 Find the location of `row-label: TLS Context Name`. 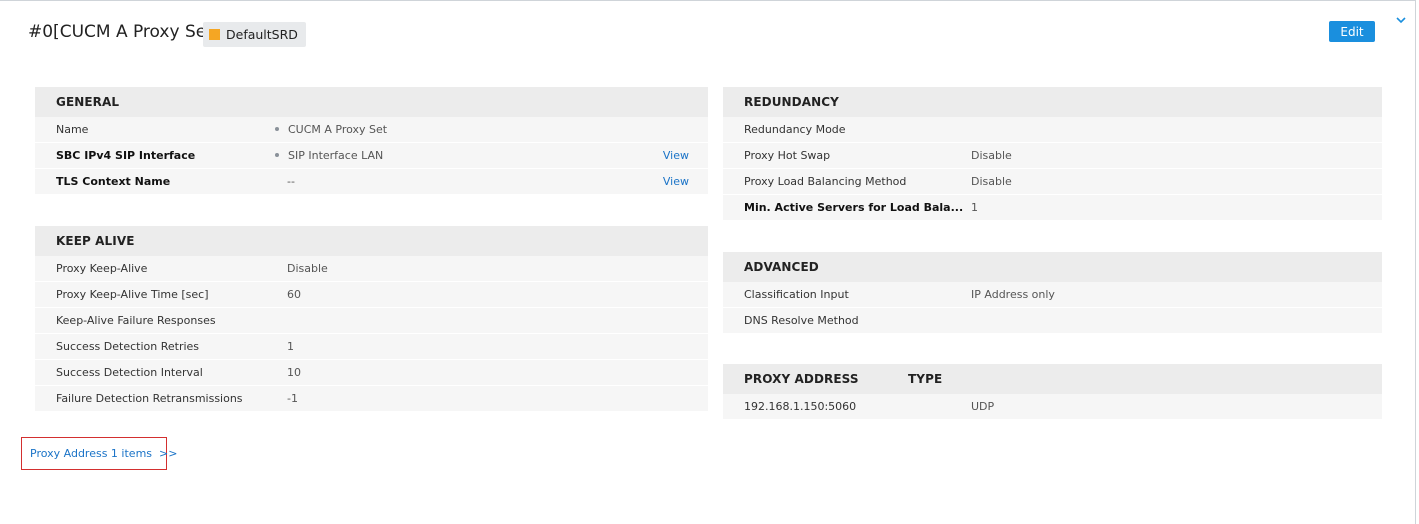

row-label: TLS Context Name is located at coordinates (113, 181).